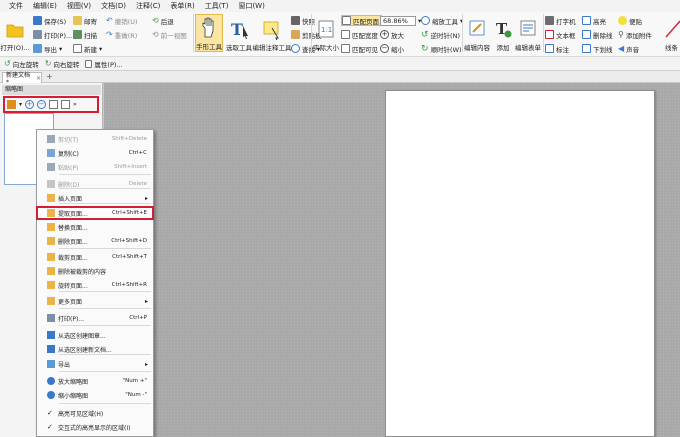  I want to click on sticky-note-button: 便贴, so click(630, 20).